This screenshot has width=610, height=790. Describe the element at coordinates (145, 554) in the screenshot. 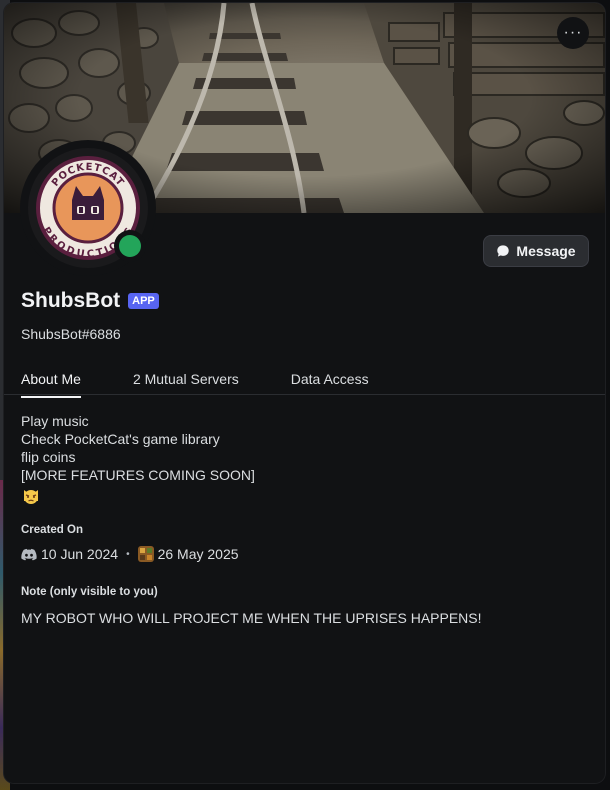

I see `server-icon` at that location.